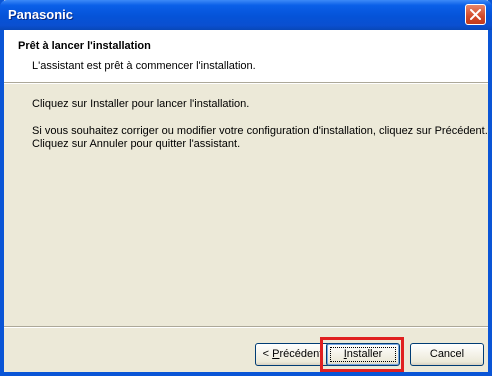  Describe the element at coordinates (246, 327) in the screenshot. I see `footer-divider` at that location.